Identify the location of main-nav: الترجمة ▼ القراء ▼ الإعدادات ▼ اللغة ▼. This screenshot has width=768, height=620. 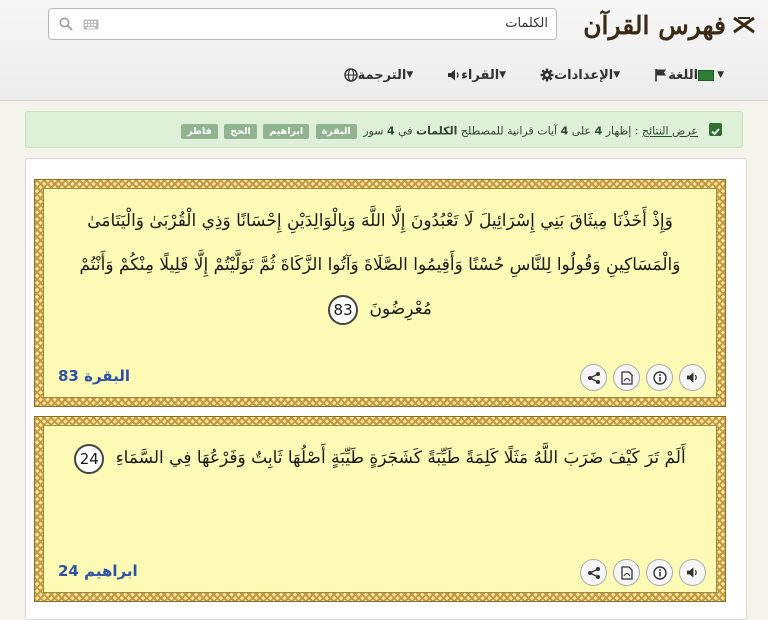
(543, 75).